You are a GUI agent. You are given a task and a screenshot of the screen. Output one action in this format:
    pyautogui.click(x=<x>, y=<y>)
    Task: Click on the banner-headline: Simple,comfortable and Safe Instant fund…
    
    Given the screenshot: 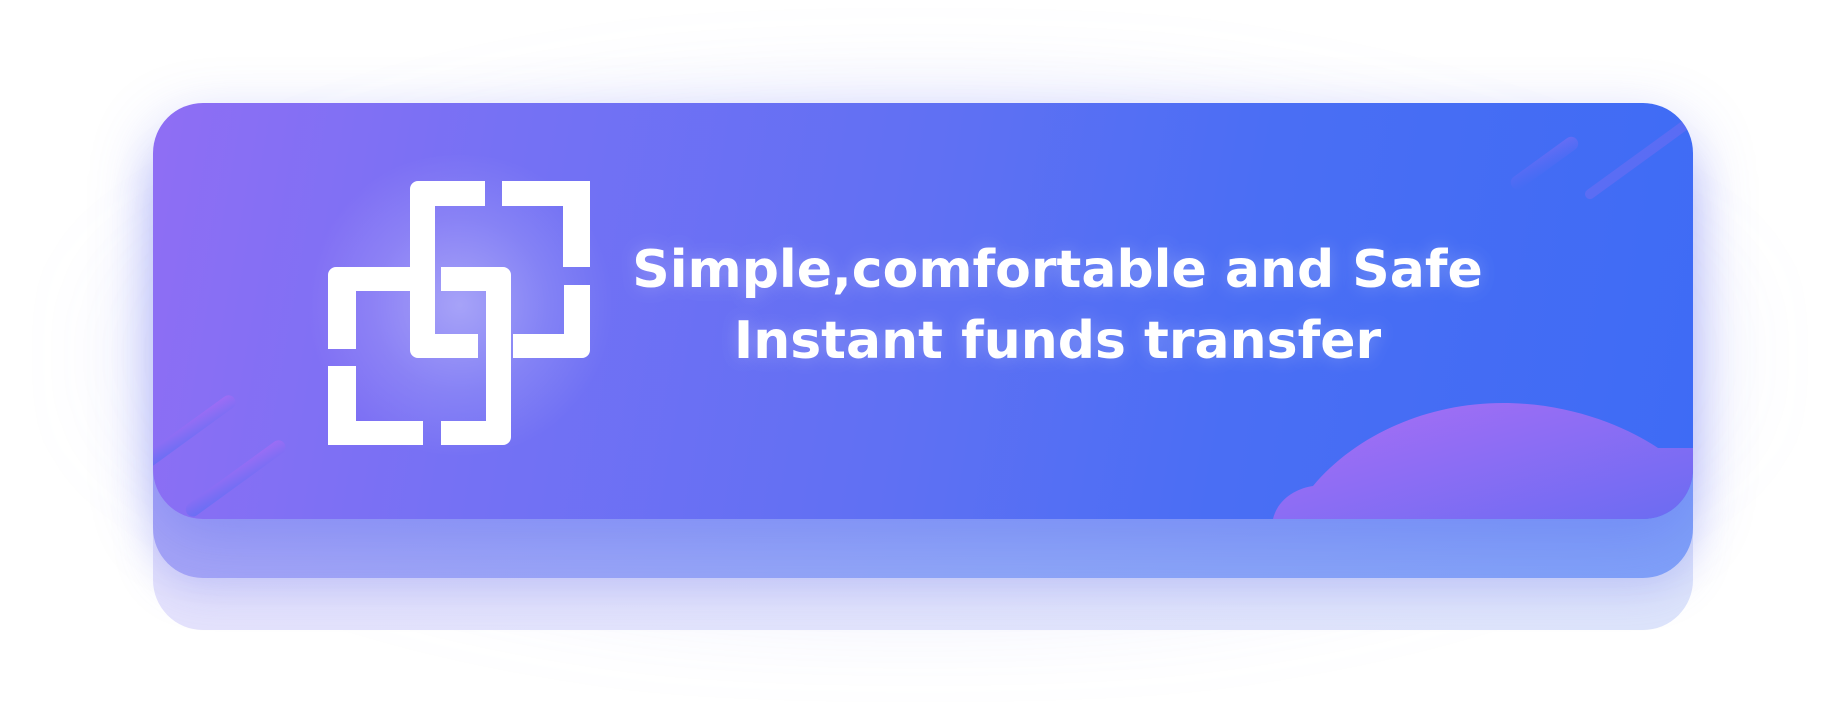 What is the action you would take?
    pyautogui.click(x=1057, y=306)
    